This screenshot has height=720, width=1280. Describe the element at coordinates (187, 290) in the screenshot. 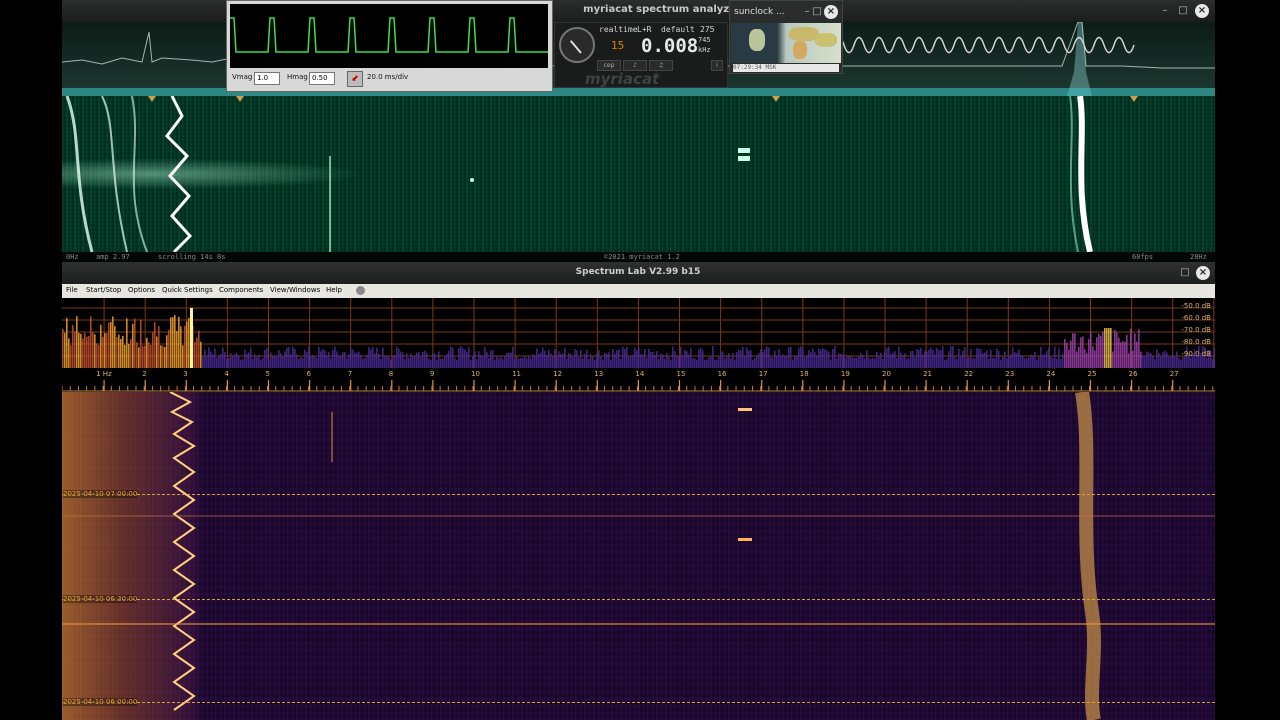

I see `menu-quick-settings: Quick Settings` at that location.